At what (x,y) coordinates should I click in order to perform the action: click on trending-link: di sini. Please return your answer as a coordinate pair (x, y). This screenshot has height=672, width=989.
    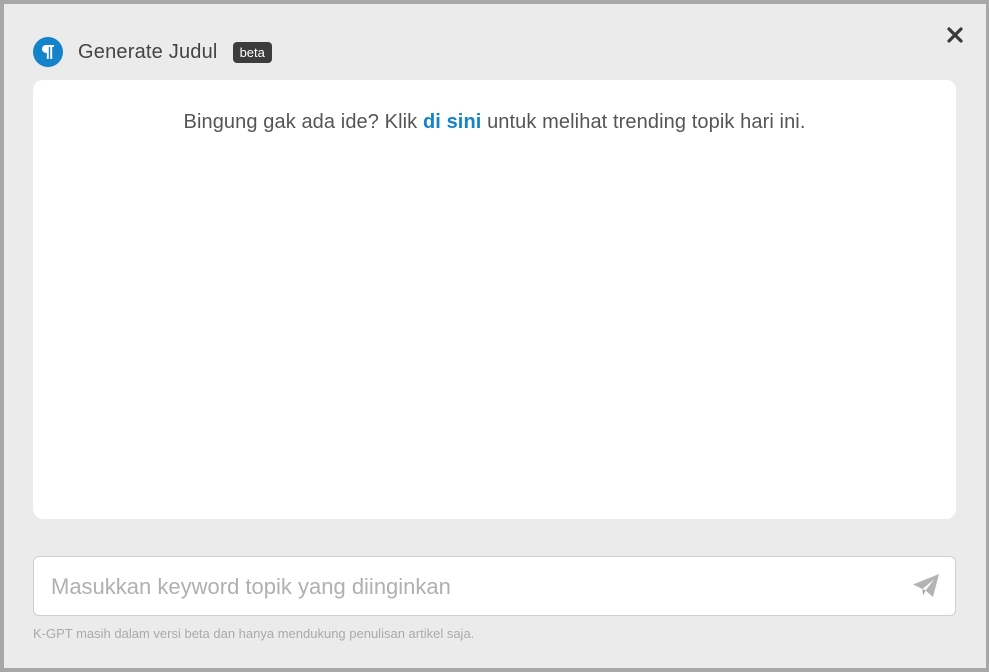
    Looking at the image, I should click on (452, 122).